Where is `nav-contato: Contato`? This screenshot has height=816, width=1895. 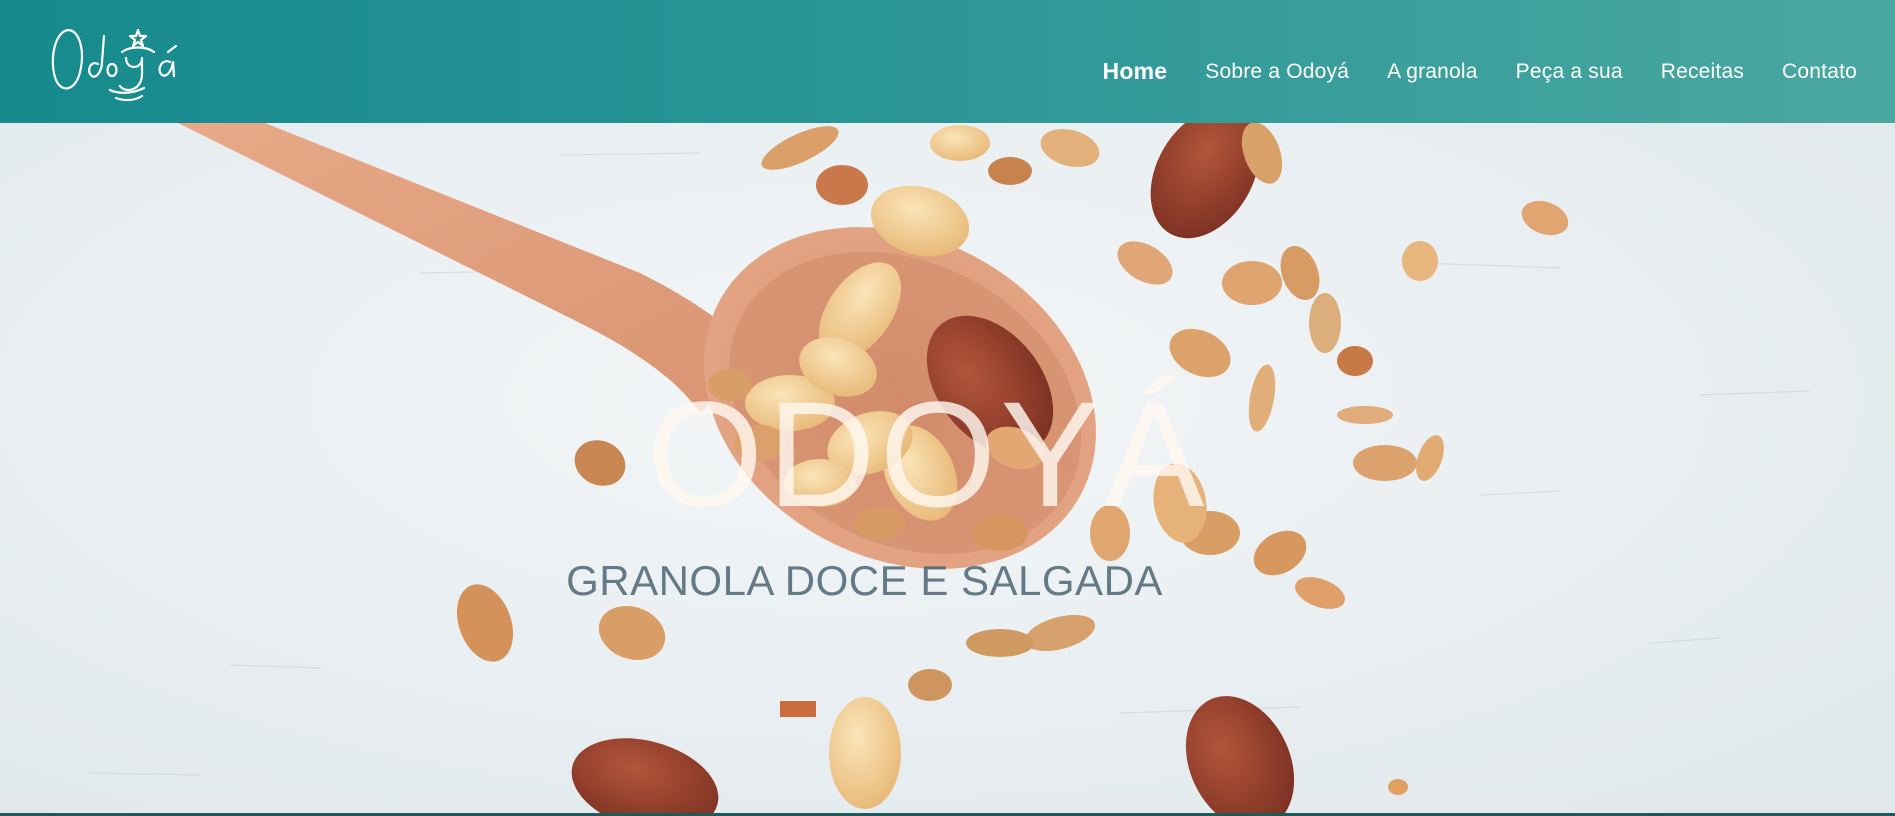 nav-contato: Contato is located at coordinates (1819, 72).